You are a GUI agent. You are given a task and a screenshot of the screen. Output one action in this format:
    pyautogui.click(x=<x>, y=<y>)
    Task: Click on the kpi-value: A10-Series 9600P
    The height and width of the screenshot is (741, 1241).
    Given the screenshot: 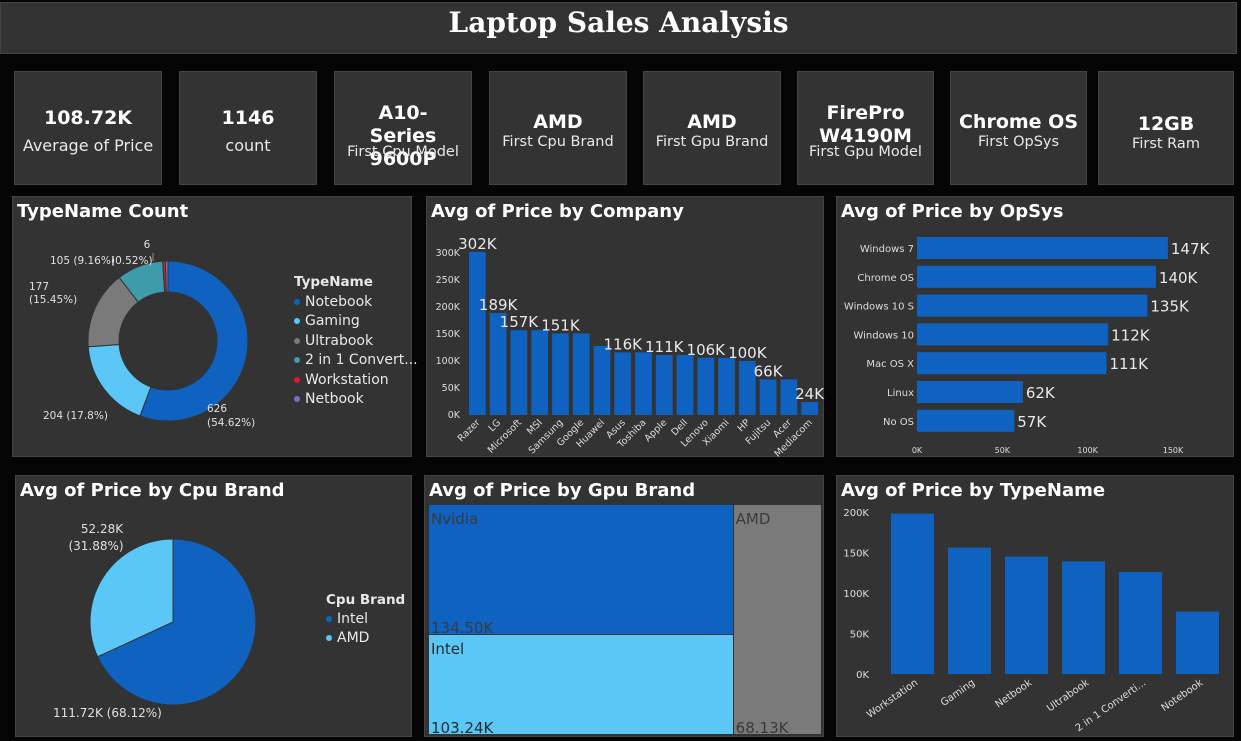 What is the action you would take?
    pyautogui.click(x=403, y=136)
    